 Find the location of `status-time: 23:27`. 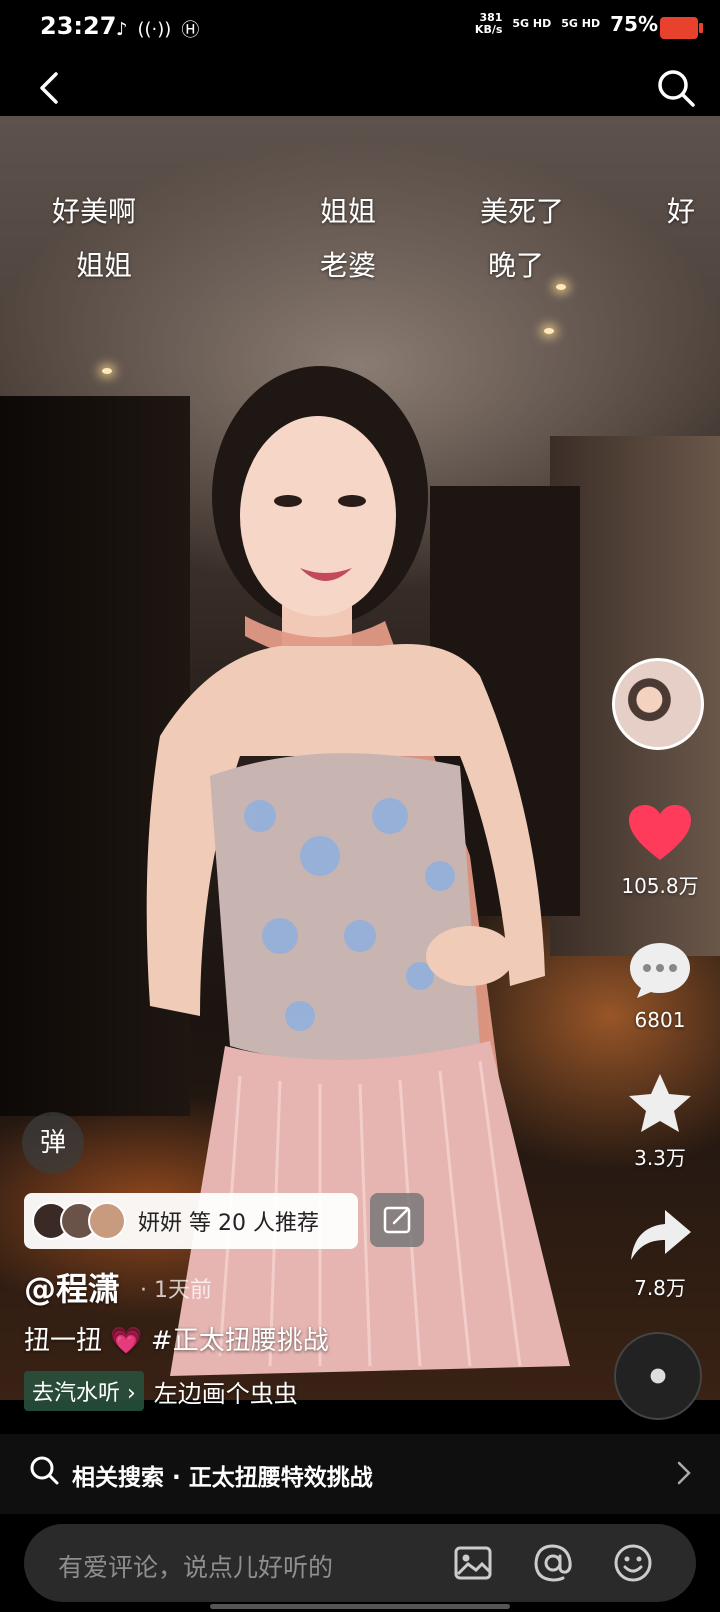

status-time: 23:27 is located at coordinates (78, 26).